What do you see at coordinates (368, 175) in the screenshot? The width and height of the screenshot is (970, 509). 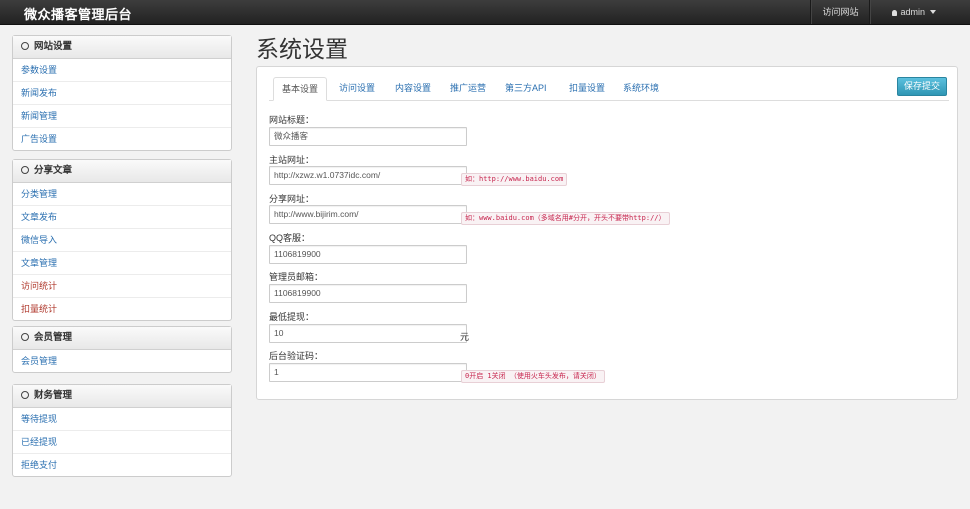 I see `main-url-input: http://xzwz.w1.0737idc.com/` at bounding box center [368, 175].